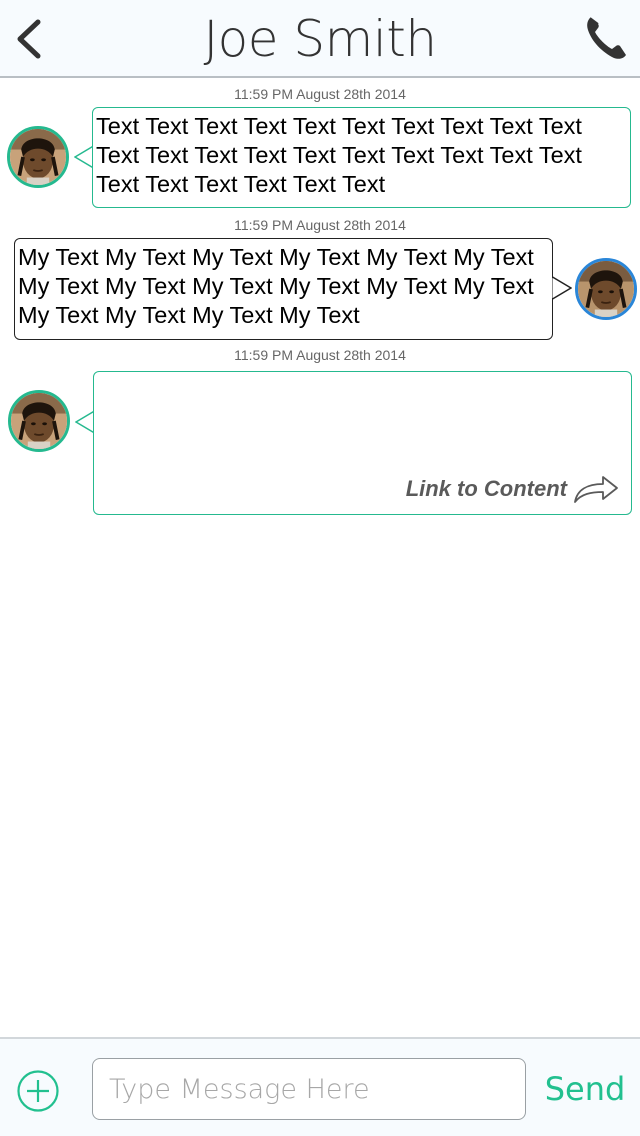 The width and height of the screenshot is (640, 1136). What do you see at coordinates (362, 443) in the screenshot?
I see `message-bubble-link: Link to Content` at bounding box center [362, 443].